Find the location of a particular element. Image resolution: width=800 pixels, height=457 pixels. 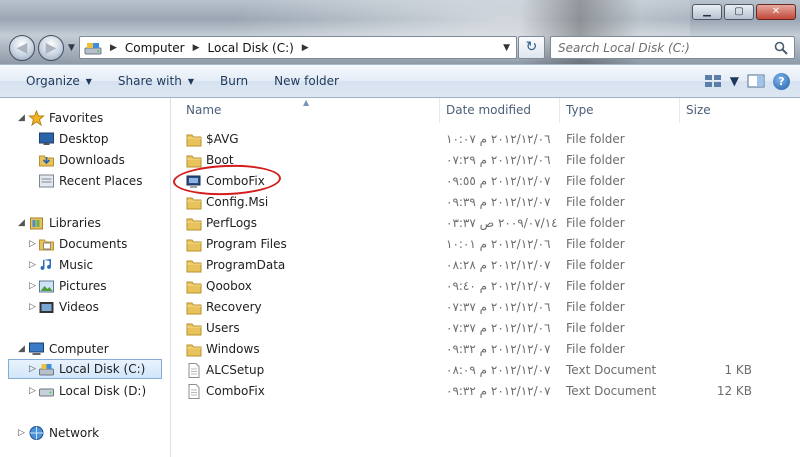

sidebar-item-music: ▷ Music is located at coordinates (85, 265).